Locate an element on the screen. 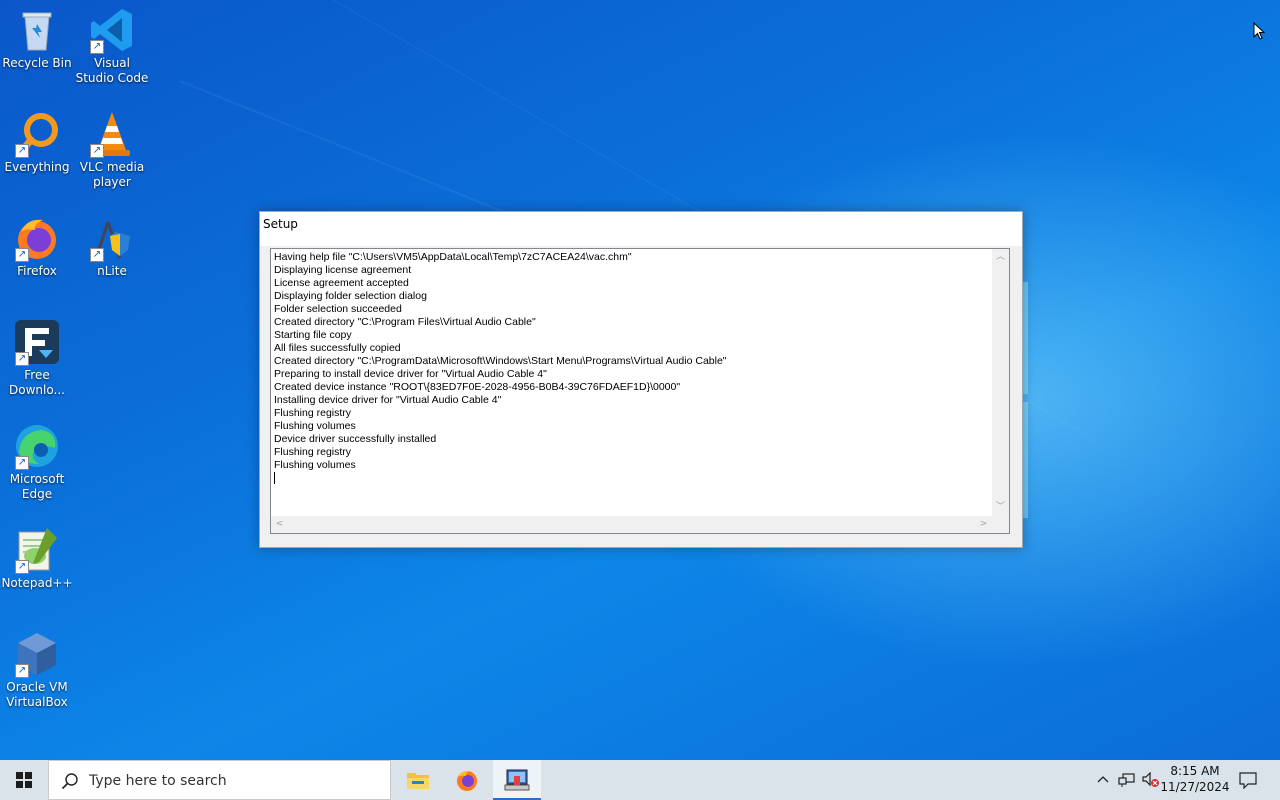 The width and height of the screenshot is (1280, 800). file-explorer-folder-icon is located at coordinates (418, 781).